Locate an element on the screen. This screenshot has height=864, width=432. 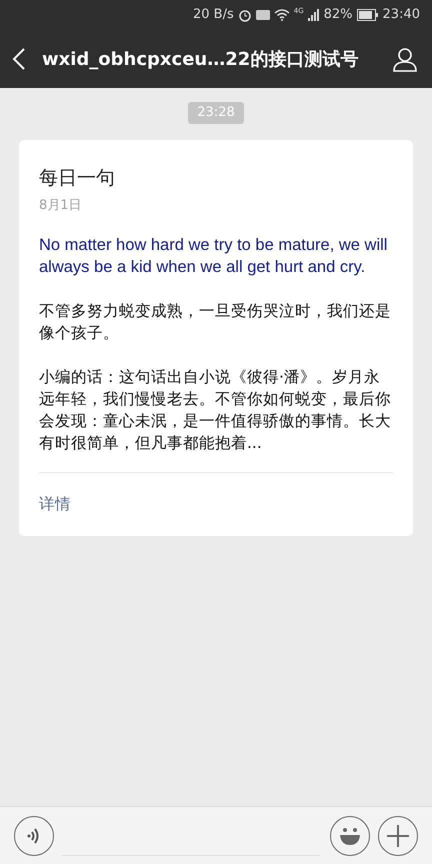
emoji-button is located at coordinates (350, 836).